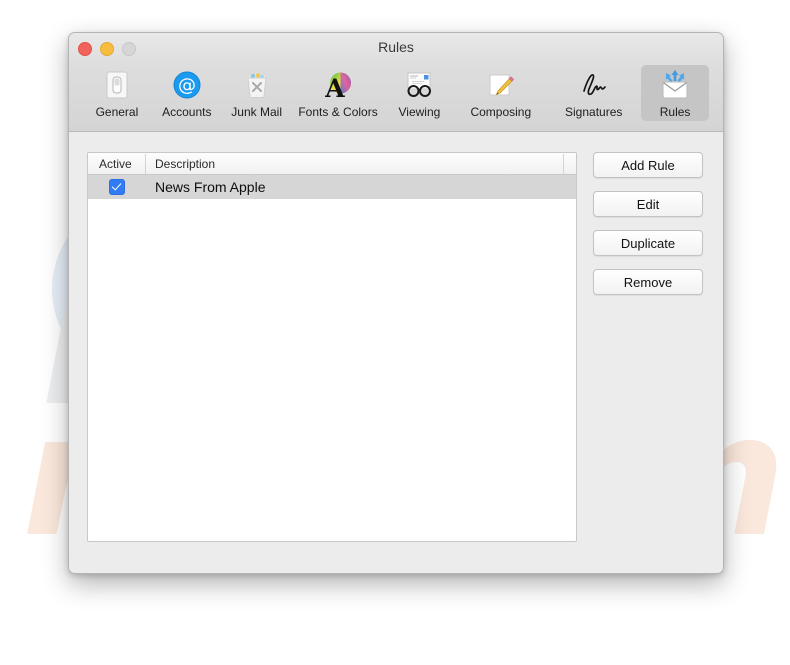  I want to click on toolbar-item-junk-mail: Junk Mail, so click(257, 93).